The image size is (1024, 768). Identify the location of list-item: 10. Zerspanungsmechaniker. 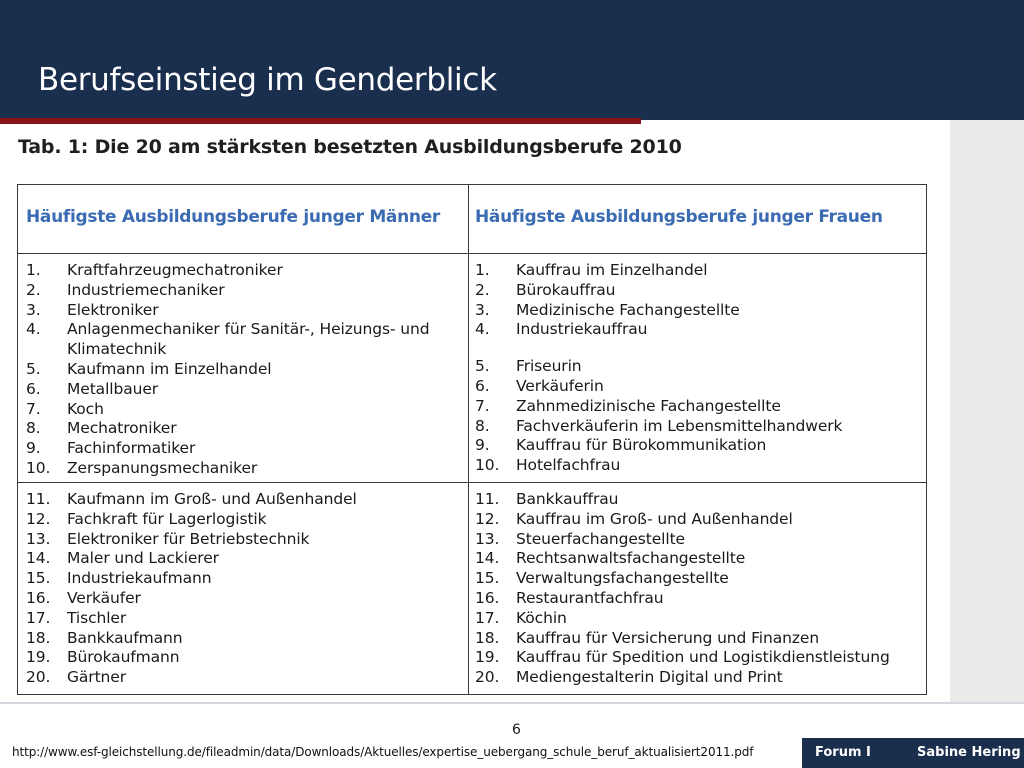
(228, 469).